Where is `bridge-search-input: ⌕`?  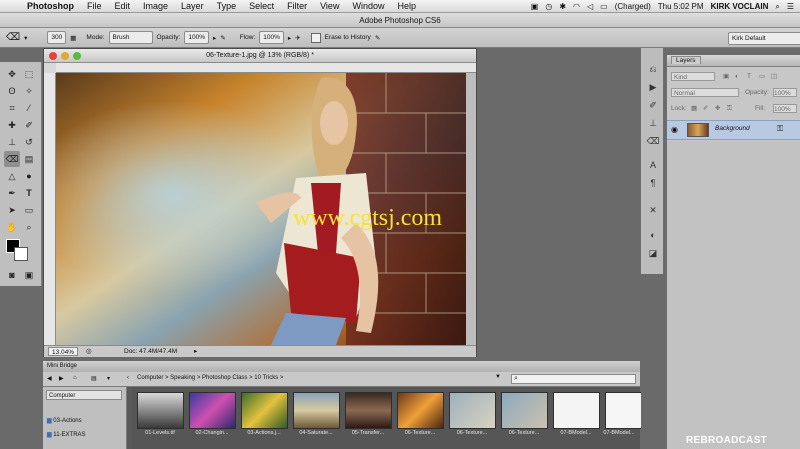
bridge-search-input: ⌕ is located at coordinates (573, 379).